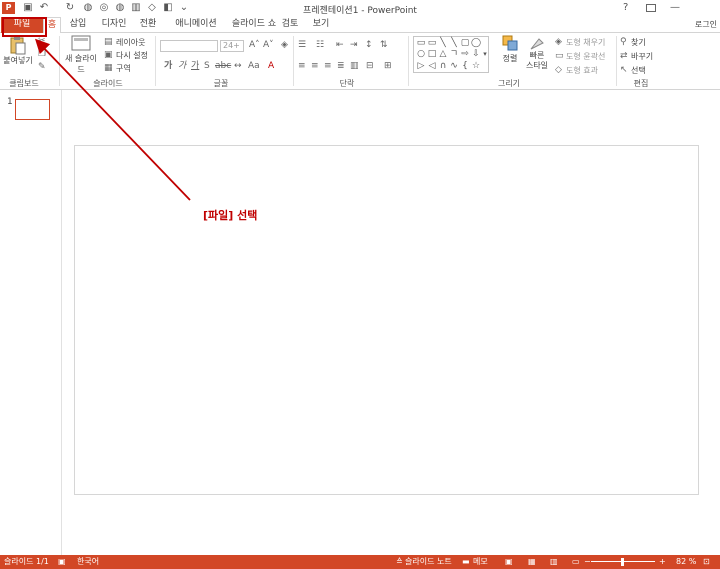 Image resolution: width=720 pixels, height=569 pixels. What do you see at coordinates (42, 54) in the screenshot?
I see `copy-icon: ❐` at bounding box center [42, 54].